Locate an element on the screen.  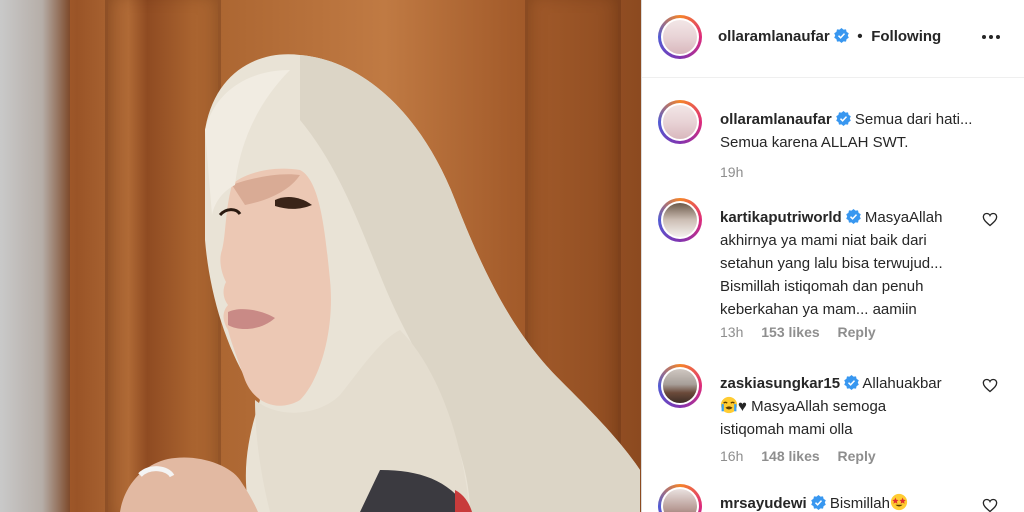
comment-item: mrsayudewi Bismillah is located at coordinates (833, 498).